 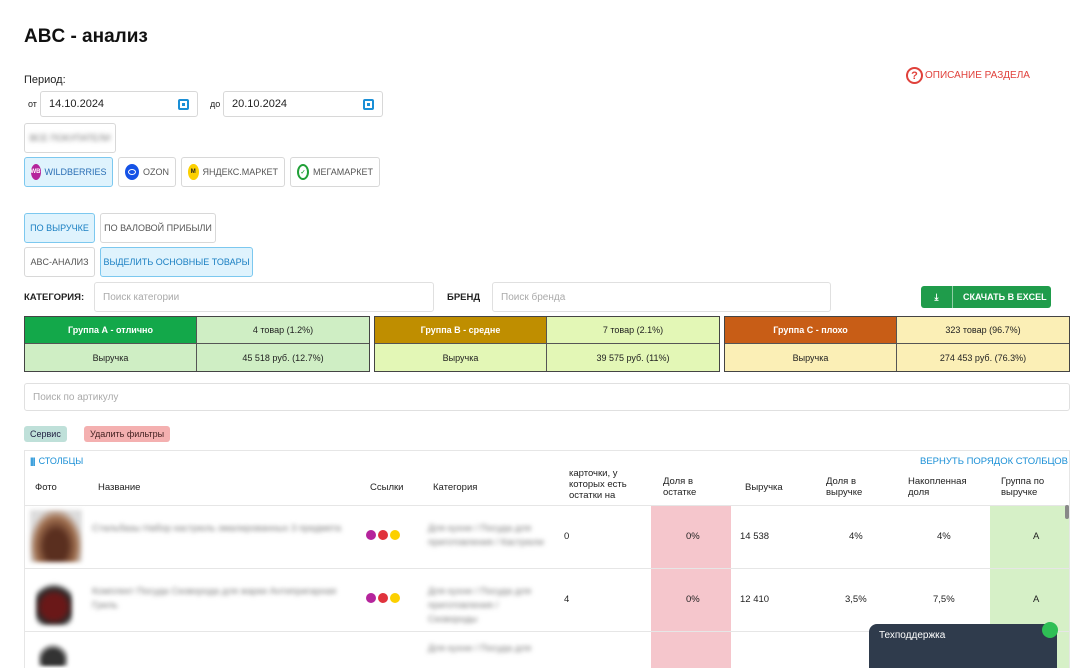 I want to click on header-revenue: Выручка, so click(x=764, y=487).